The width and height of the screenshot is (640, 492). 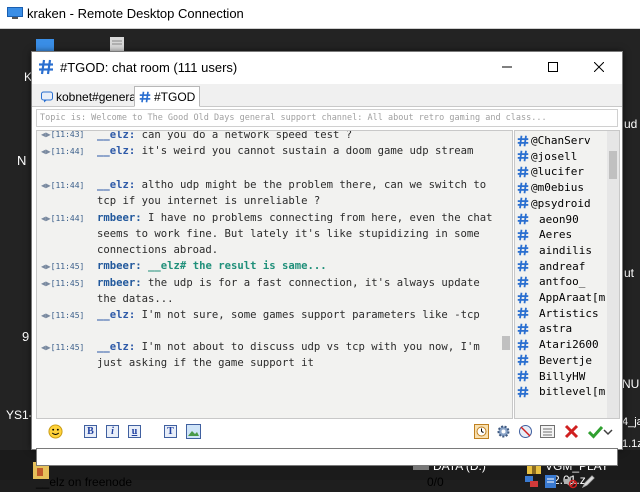 What do you see at coordinates (327, 67) in the screenshot?
I see `chat-titlebar: #TGOD: chat room (111 users)` at bounding box center [327, 67].